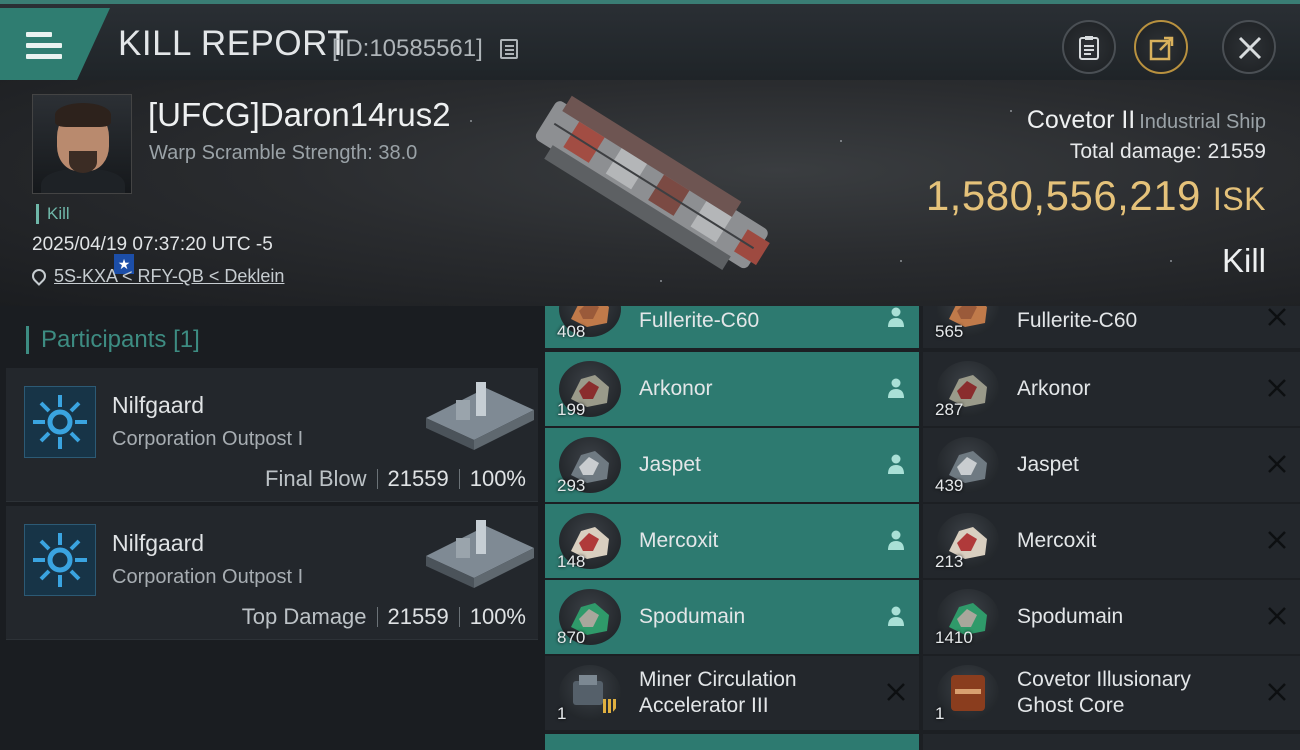 The height and width of the screenshot is (750, 1300). I want to click on item-row-right: 565 Fullerite-C60, so click(1111, 327).